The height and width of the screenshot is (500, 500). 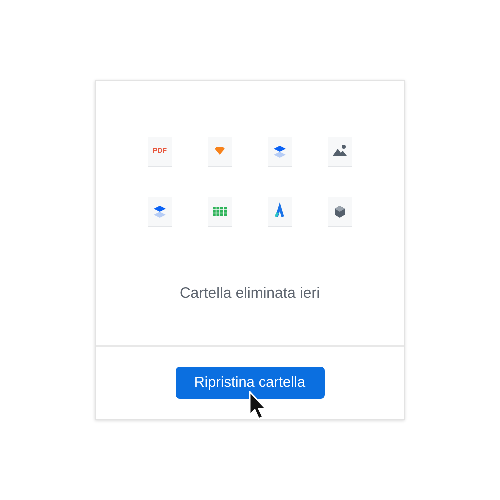 I want to click on deleted-message: Cartella eliminata ieri, so click(x=250, y=293).